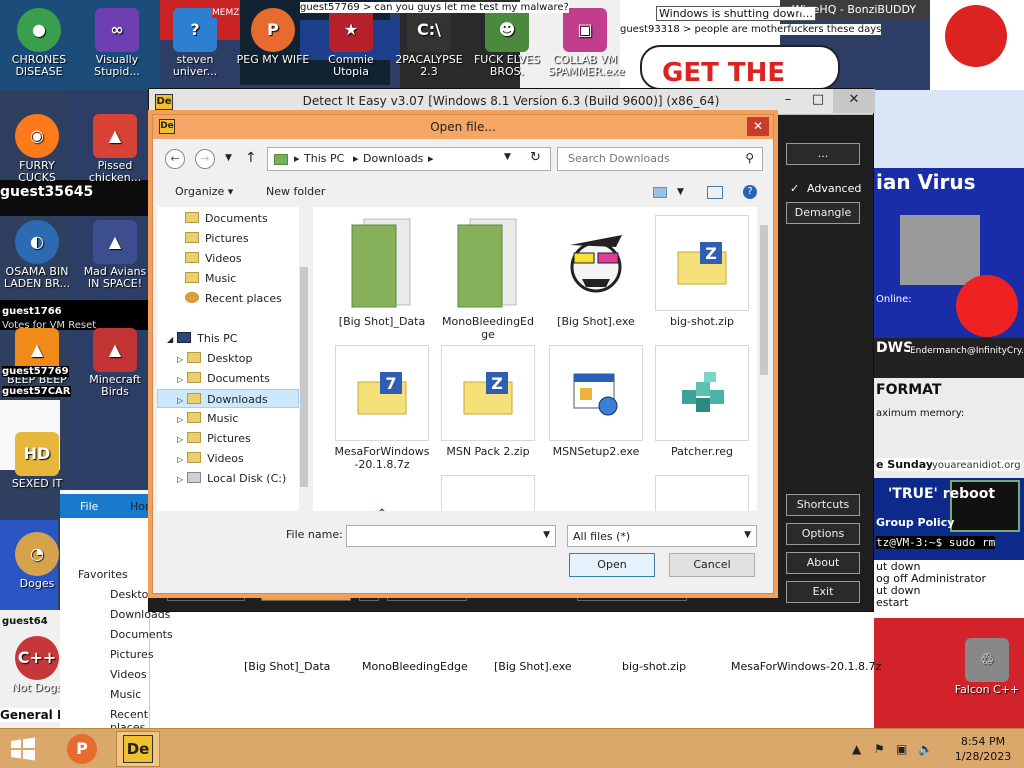 The image size is (1024, 768). Describe the element at coordinates (382, 271) in the screenshot. I see `file-item: [Big Shot]_Data` at that location.